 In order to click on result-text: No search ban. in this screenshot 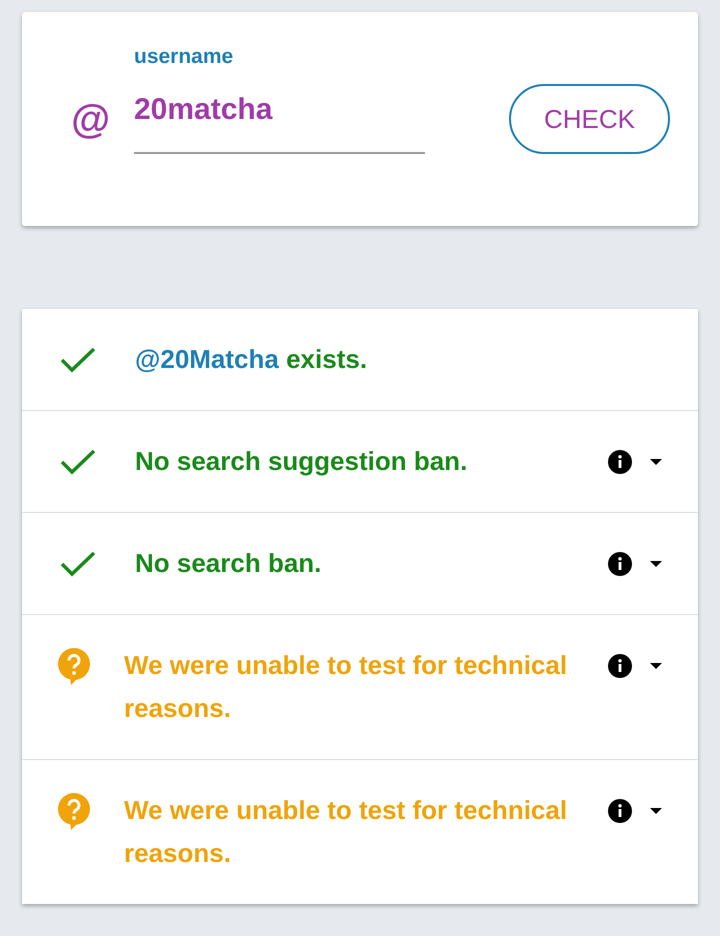, I will do `click(228, 563)`.